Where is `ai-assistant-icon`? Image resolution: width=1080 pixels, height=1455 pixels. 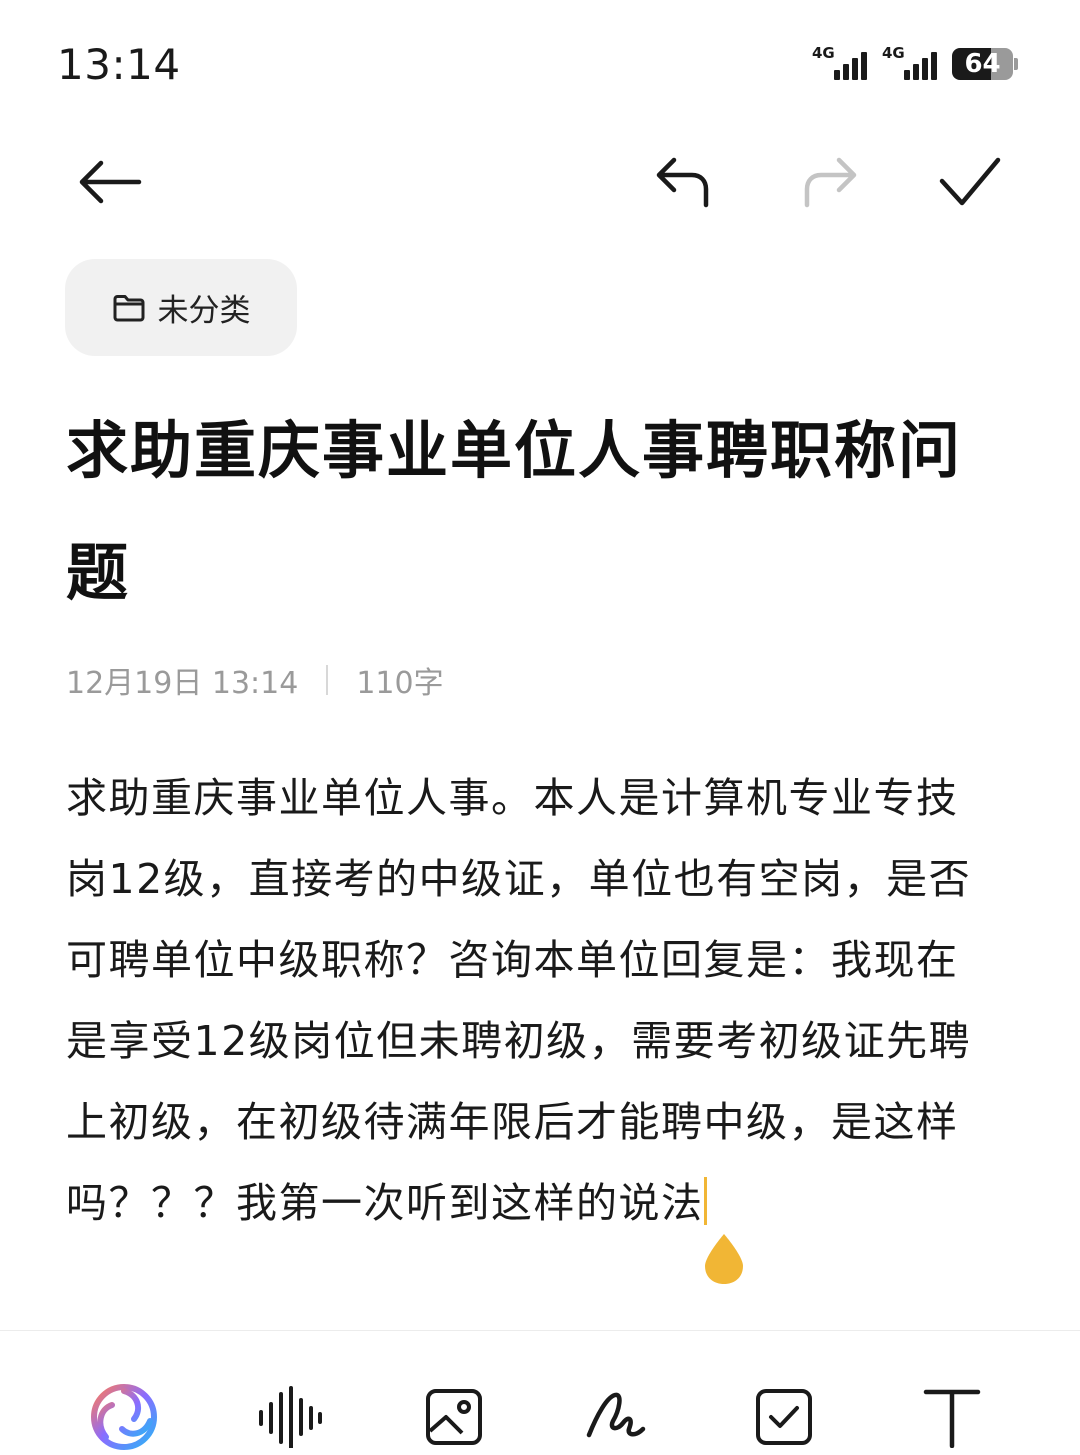
ai-assistant-icon is located at coordinates (124, 1417).